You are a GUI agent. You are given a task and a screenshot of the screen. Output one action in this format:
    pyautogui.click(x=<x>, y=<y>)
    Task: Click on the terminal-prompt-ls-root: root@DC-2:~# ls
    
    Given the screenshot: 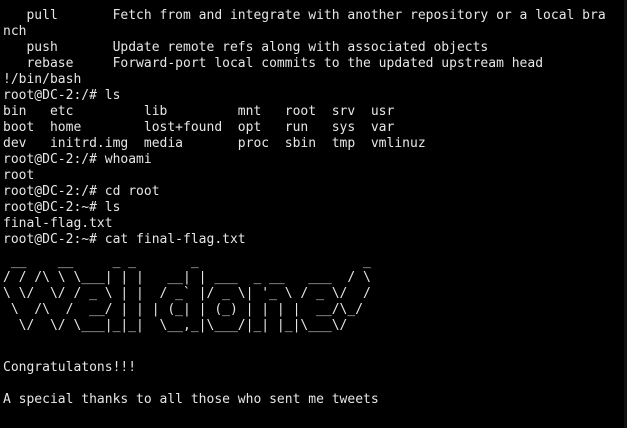 What is the action you would take?
    pyautogui.click(x=62, y=207)
    